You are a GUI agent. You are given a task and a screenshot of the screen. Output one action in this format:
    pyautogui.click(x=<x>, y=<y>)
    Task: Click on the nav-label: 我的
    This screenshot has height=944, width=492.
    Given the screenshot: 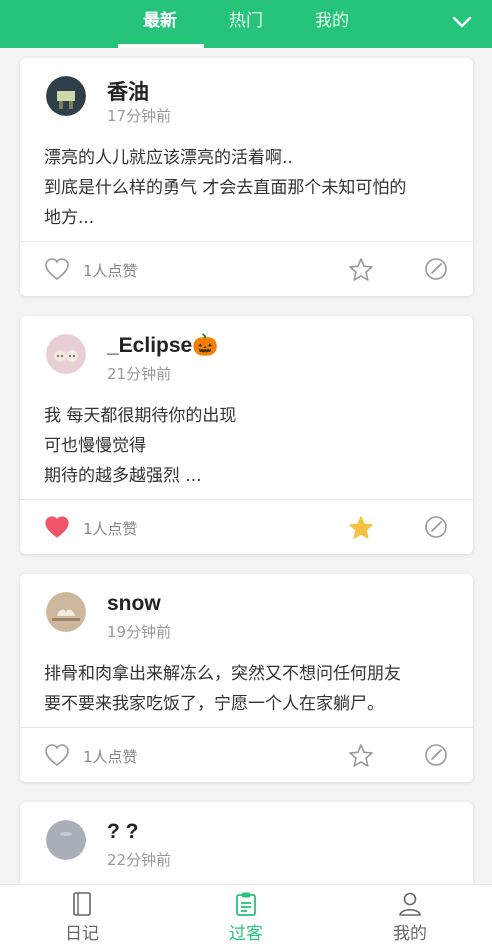 What is the action you would take?
    pyautogui.click(x=410, y=934)
    